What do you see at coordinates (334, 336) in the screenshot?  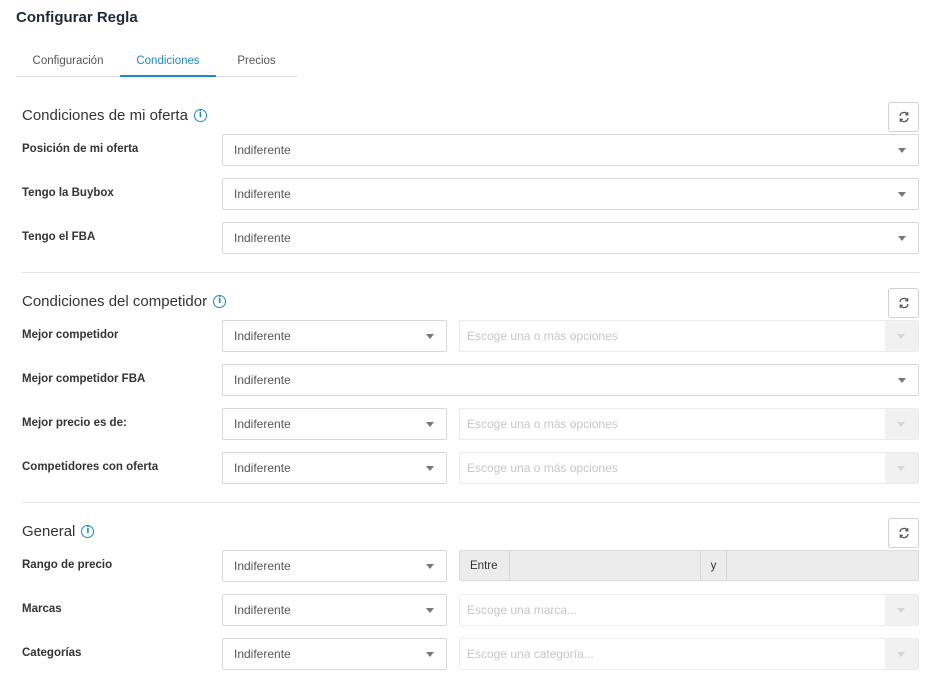 I see `mejor-competidor-select: Indiferente` at bounding box center [334, 336].